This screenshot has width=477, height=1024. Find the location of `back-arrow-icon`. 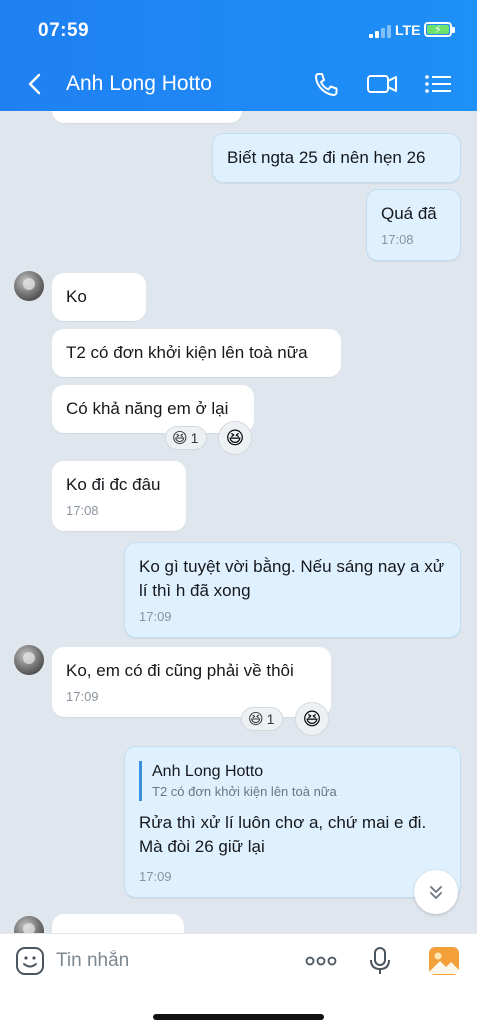

back-arrow-icon is located at coordinates (37, 84).